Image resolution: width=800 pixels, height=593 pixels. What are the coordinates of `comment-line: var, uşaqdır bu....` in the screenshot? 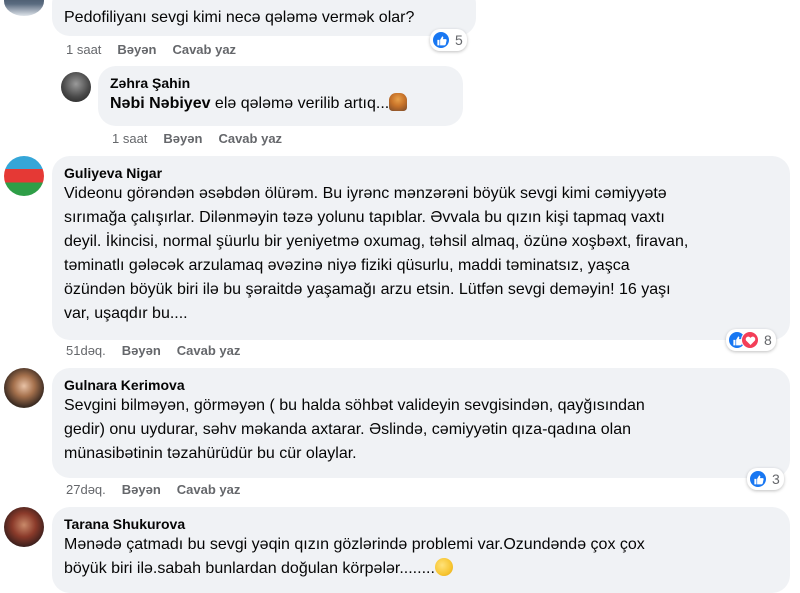 It's located at (126, 313).